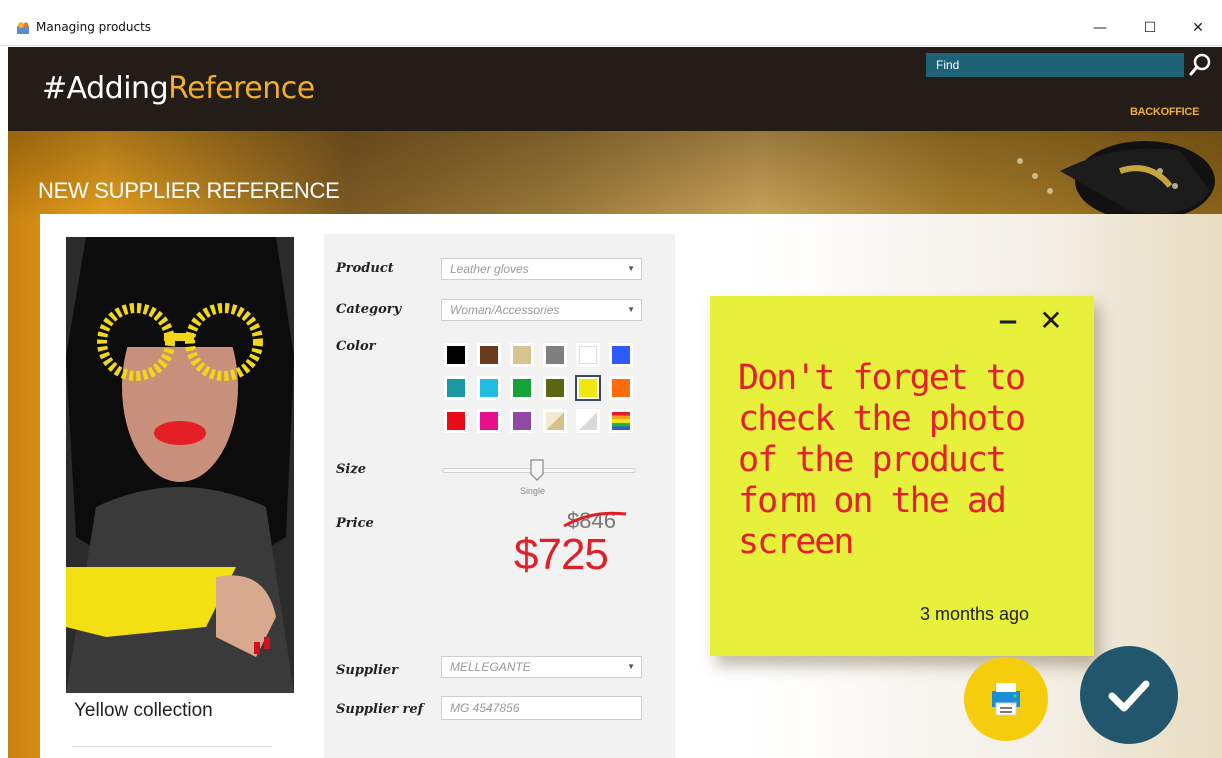 The image size is (1222, 758). What do you see at coordinates (533, 491) in the screenshot?
I see `size-value: Single` at bounding box center [533, 491].